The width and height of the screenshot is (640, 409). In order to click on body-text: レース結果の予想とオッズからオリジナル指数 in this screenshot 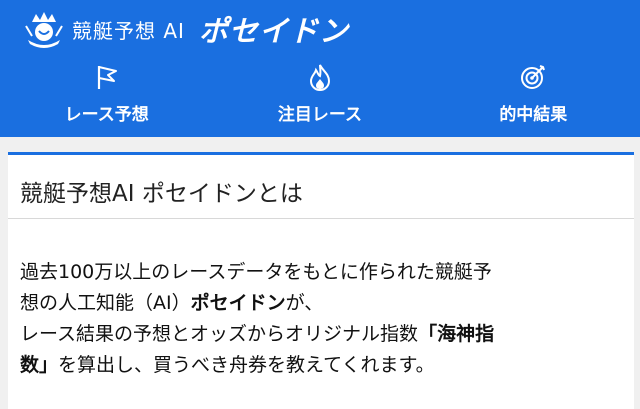, I will do `click(219, 334)`.